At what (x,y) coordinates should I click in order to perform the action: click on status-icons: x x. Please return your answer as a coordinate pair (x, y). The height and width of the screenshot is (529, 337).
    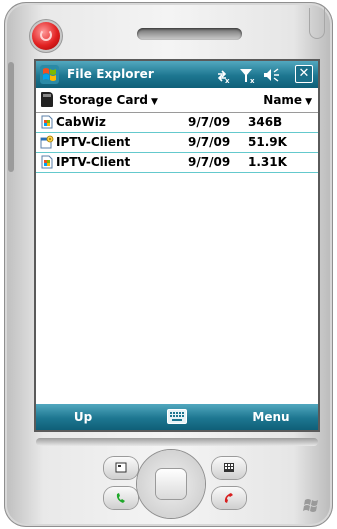
    Looking at the image, I should click on (252, 74).